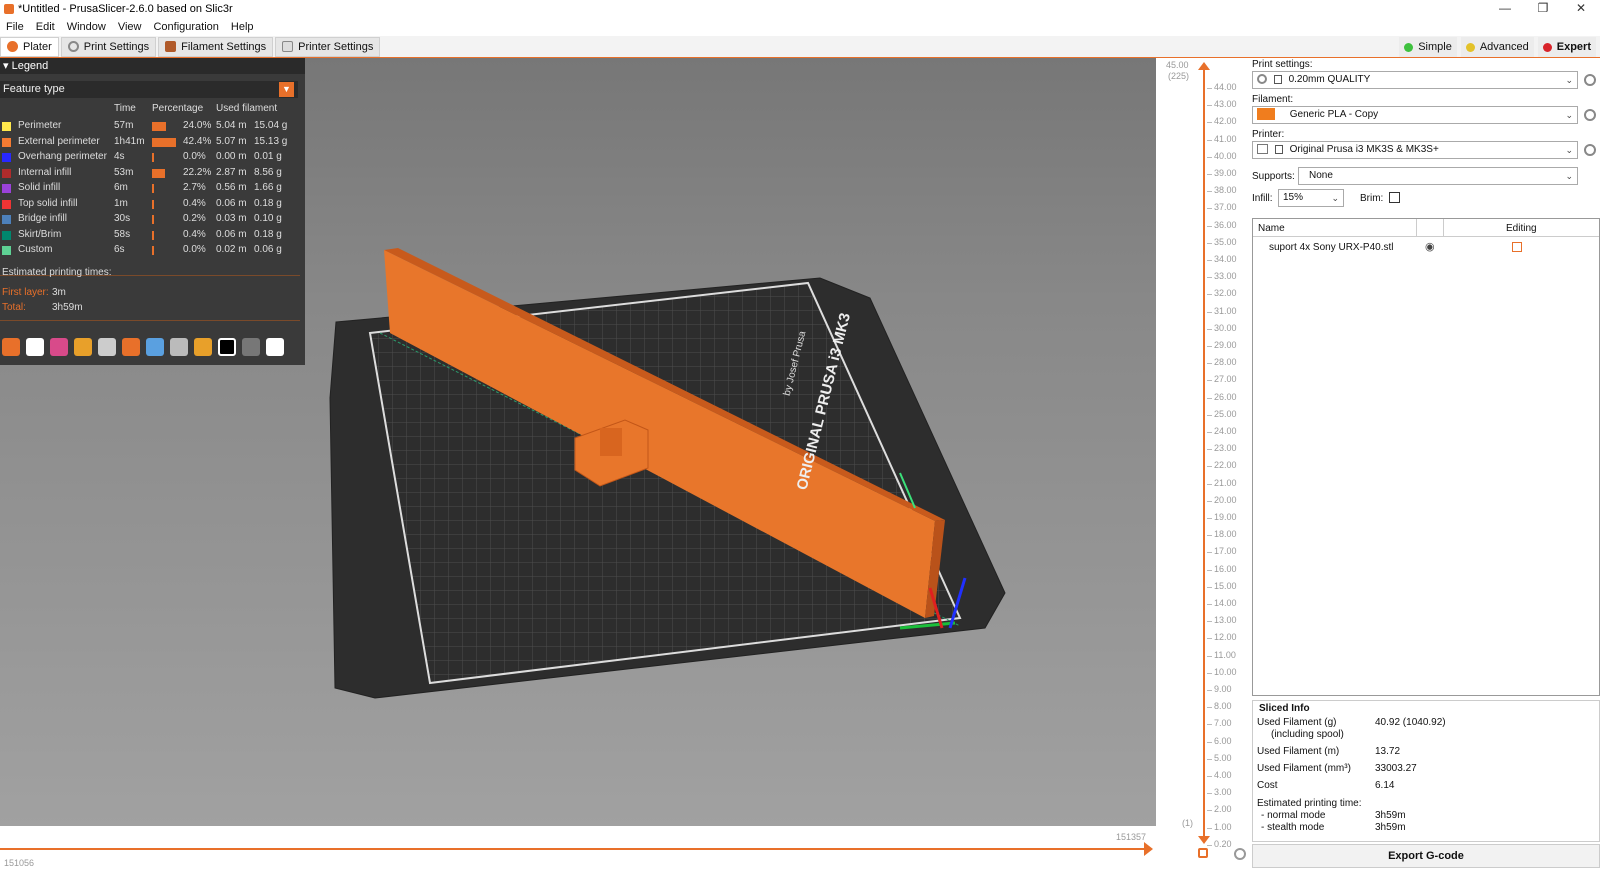 The image size is (1600, 870). Describe the element at coordinates (1430, 246) in the screenshot. I see `eye-icon: ◉` at that location.